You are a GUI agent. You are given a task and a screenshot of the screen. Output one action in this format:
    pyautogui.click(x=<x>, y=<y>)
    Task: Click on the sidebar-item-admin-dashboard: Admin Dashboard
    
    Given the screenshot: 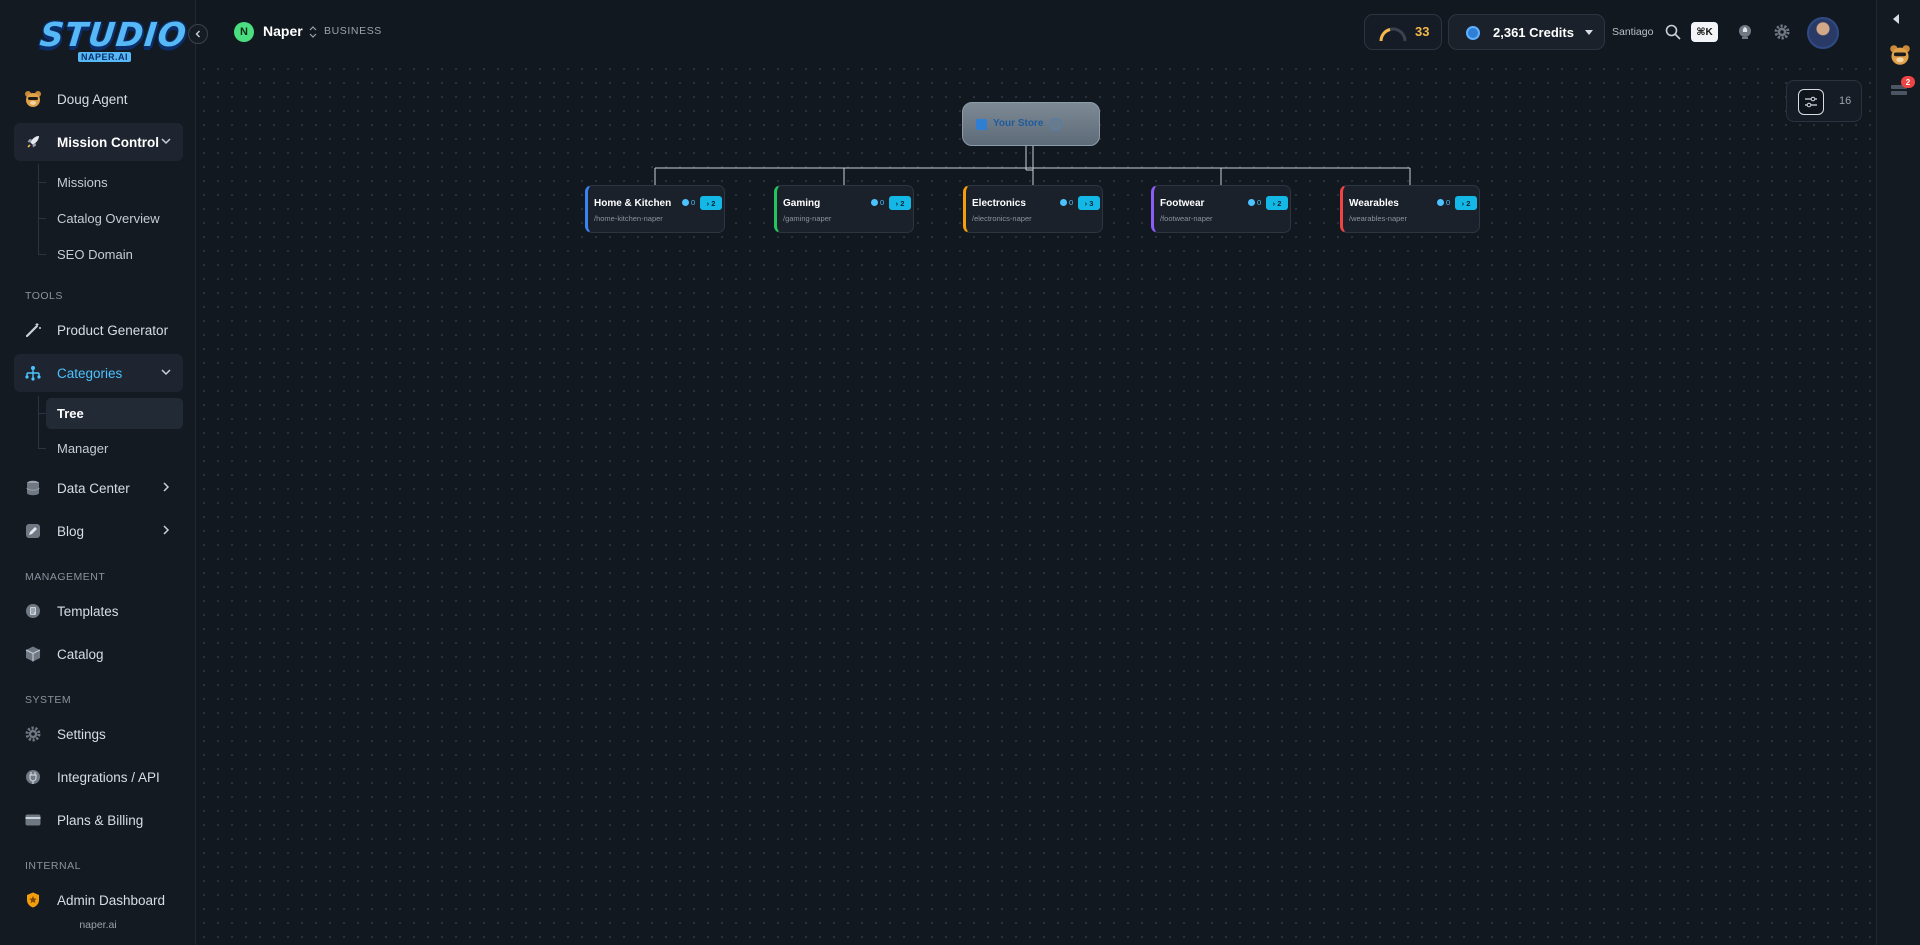 What is the action you would take?
    pyautogui.click(x=98, y=900)
    